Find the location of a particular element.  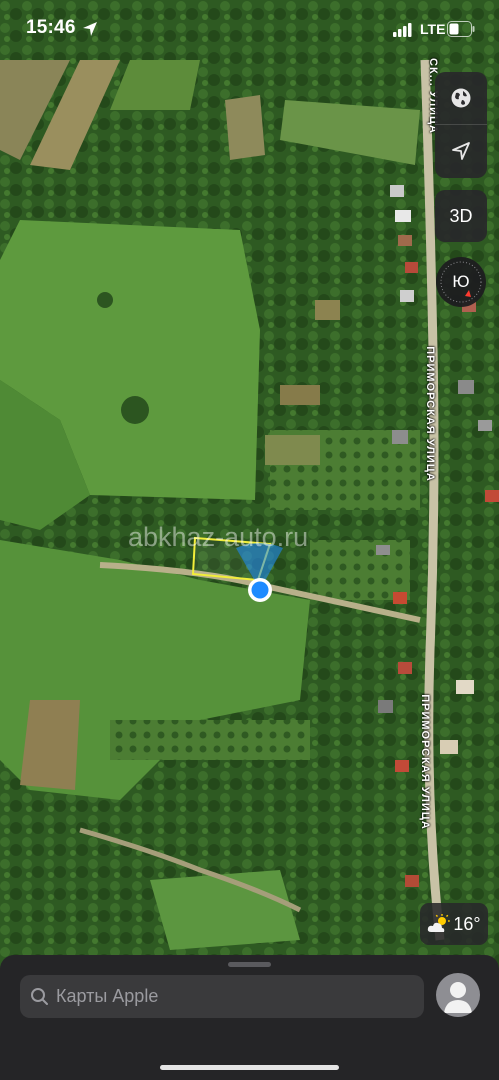

map-controls is located at coordinates (461, 125).